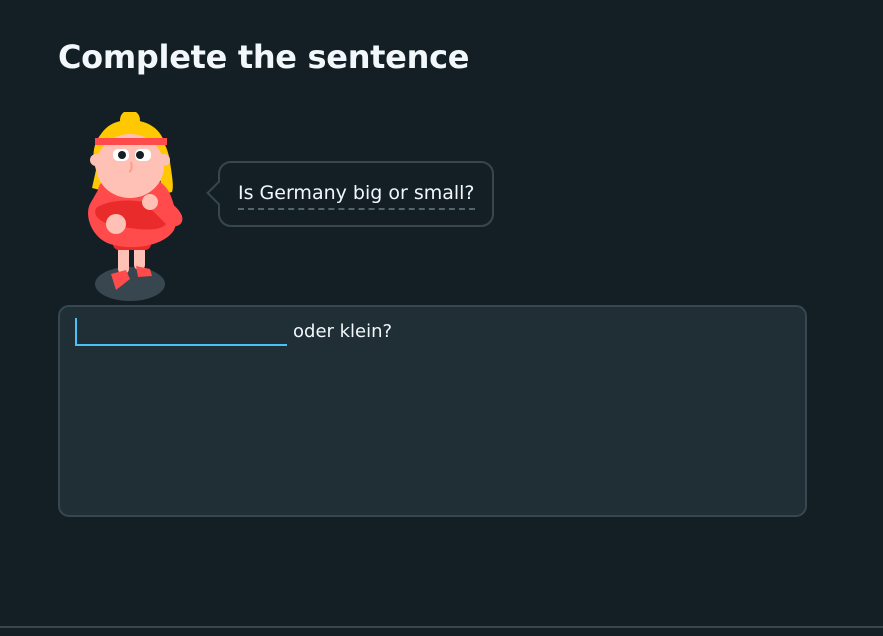 The image size is (883, 636). I want to click on blank-answer-input, so click(181, 332).